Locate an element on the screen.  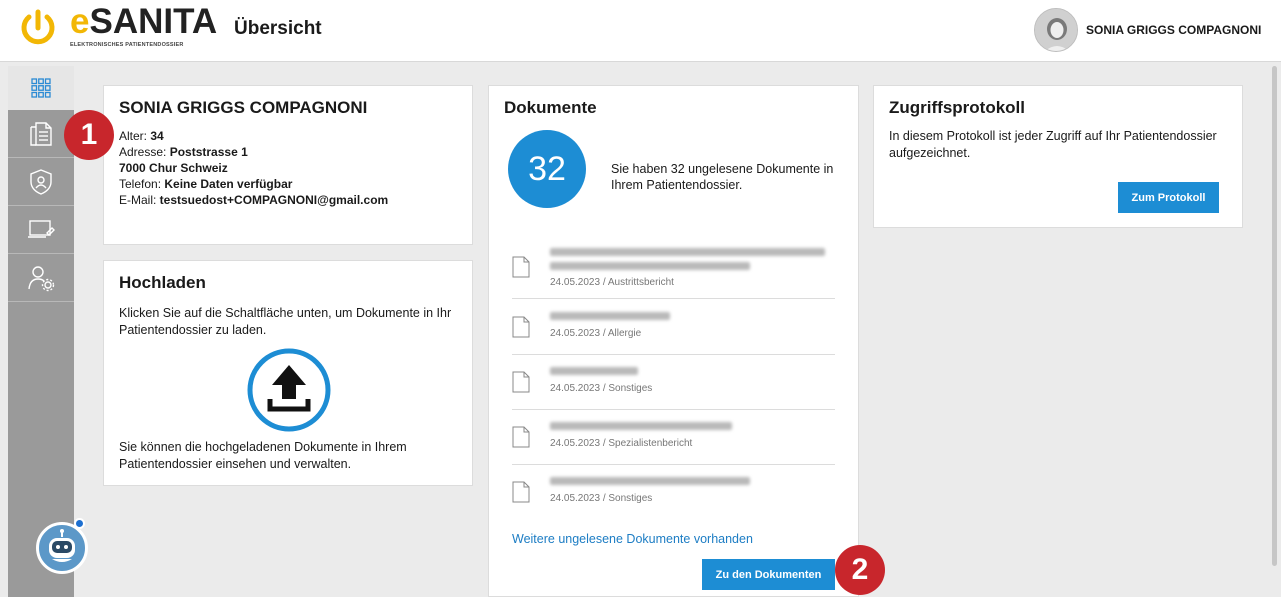
document-item: 24.05.2023 / Austrittsbericht is located at coordinates (673, 267).